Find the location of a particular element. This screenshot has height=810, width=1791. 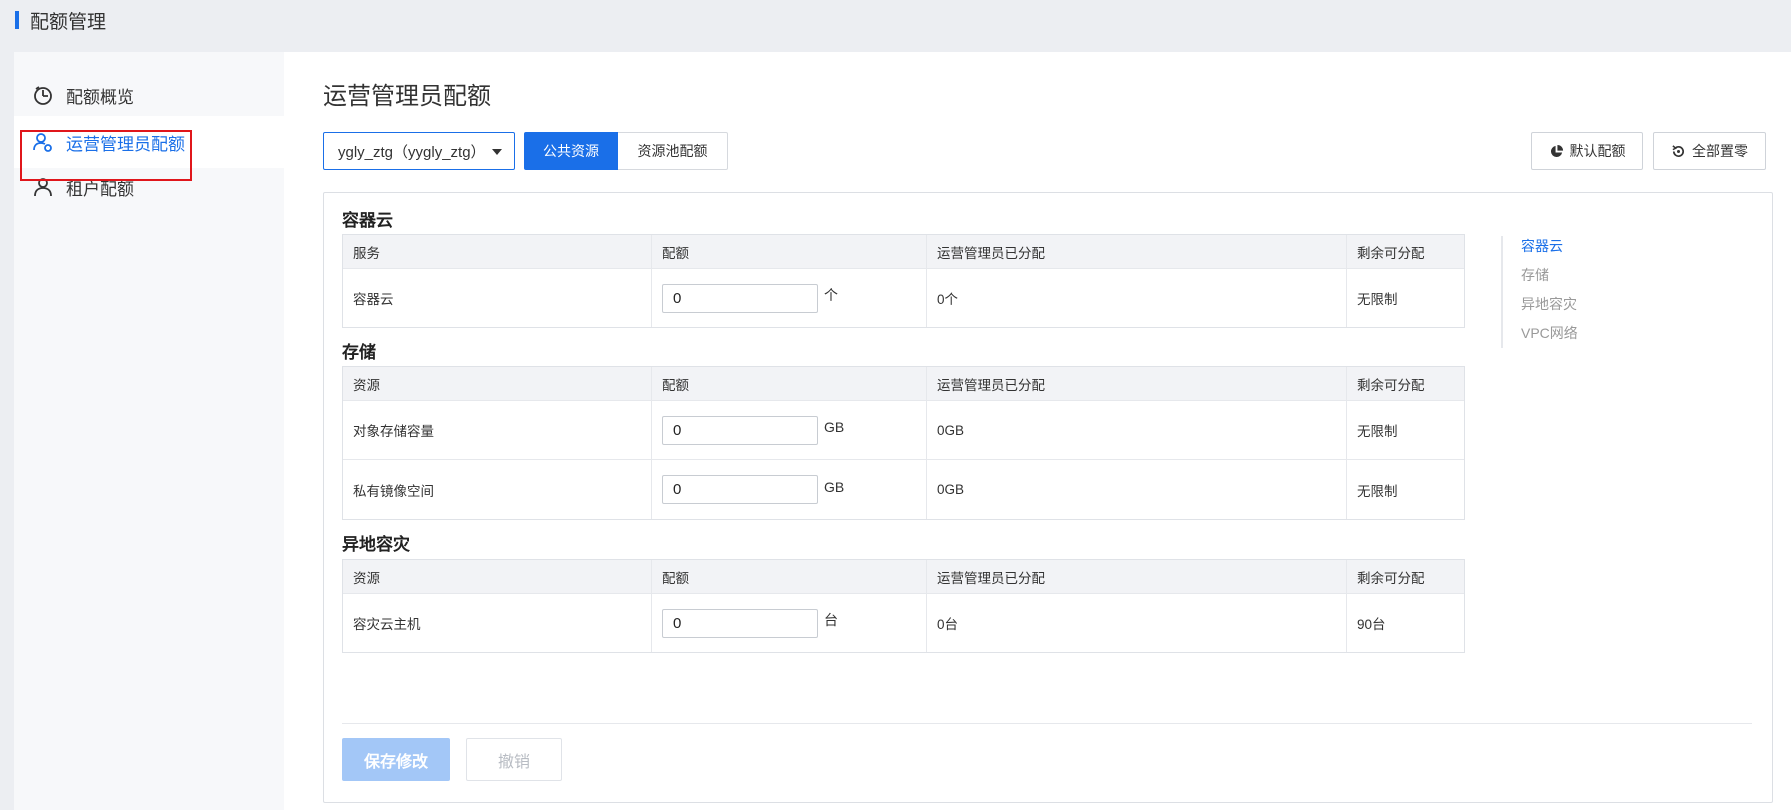

default-quota-button: 默认配额 is located at coordinates (1587, 151).